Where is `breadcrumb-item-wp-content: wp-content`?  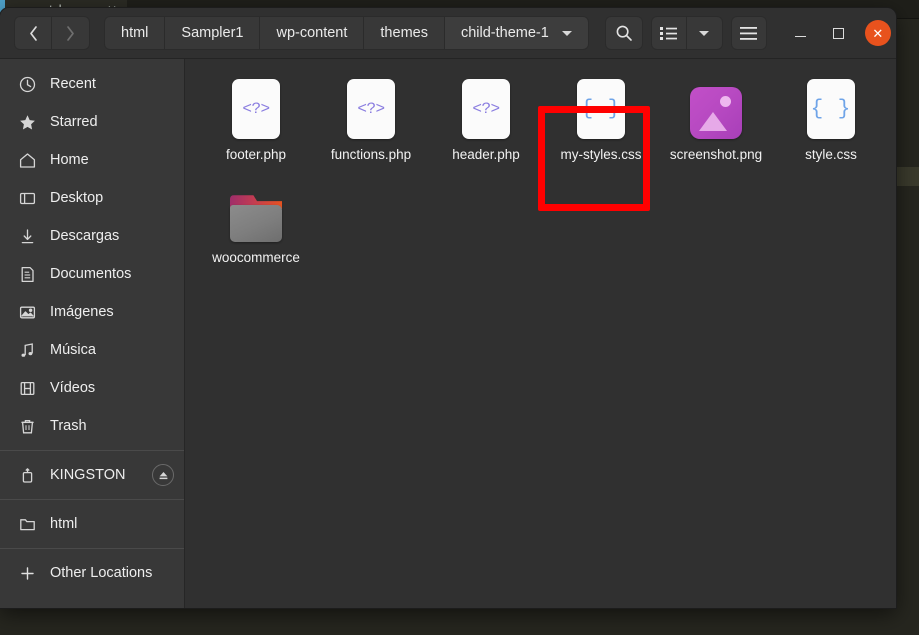
breadcrumb-item-wp-content: wp-content is located at coordinates (312, 33).